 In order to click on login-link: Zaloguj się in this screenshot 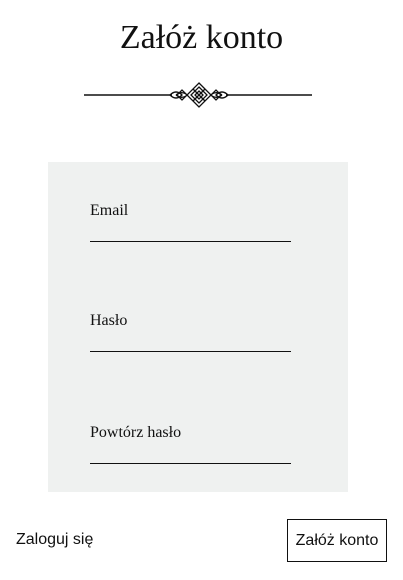, I will do `click(54, 540)`.